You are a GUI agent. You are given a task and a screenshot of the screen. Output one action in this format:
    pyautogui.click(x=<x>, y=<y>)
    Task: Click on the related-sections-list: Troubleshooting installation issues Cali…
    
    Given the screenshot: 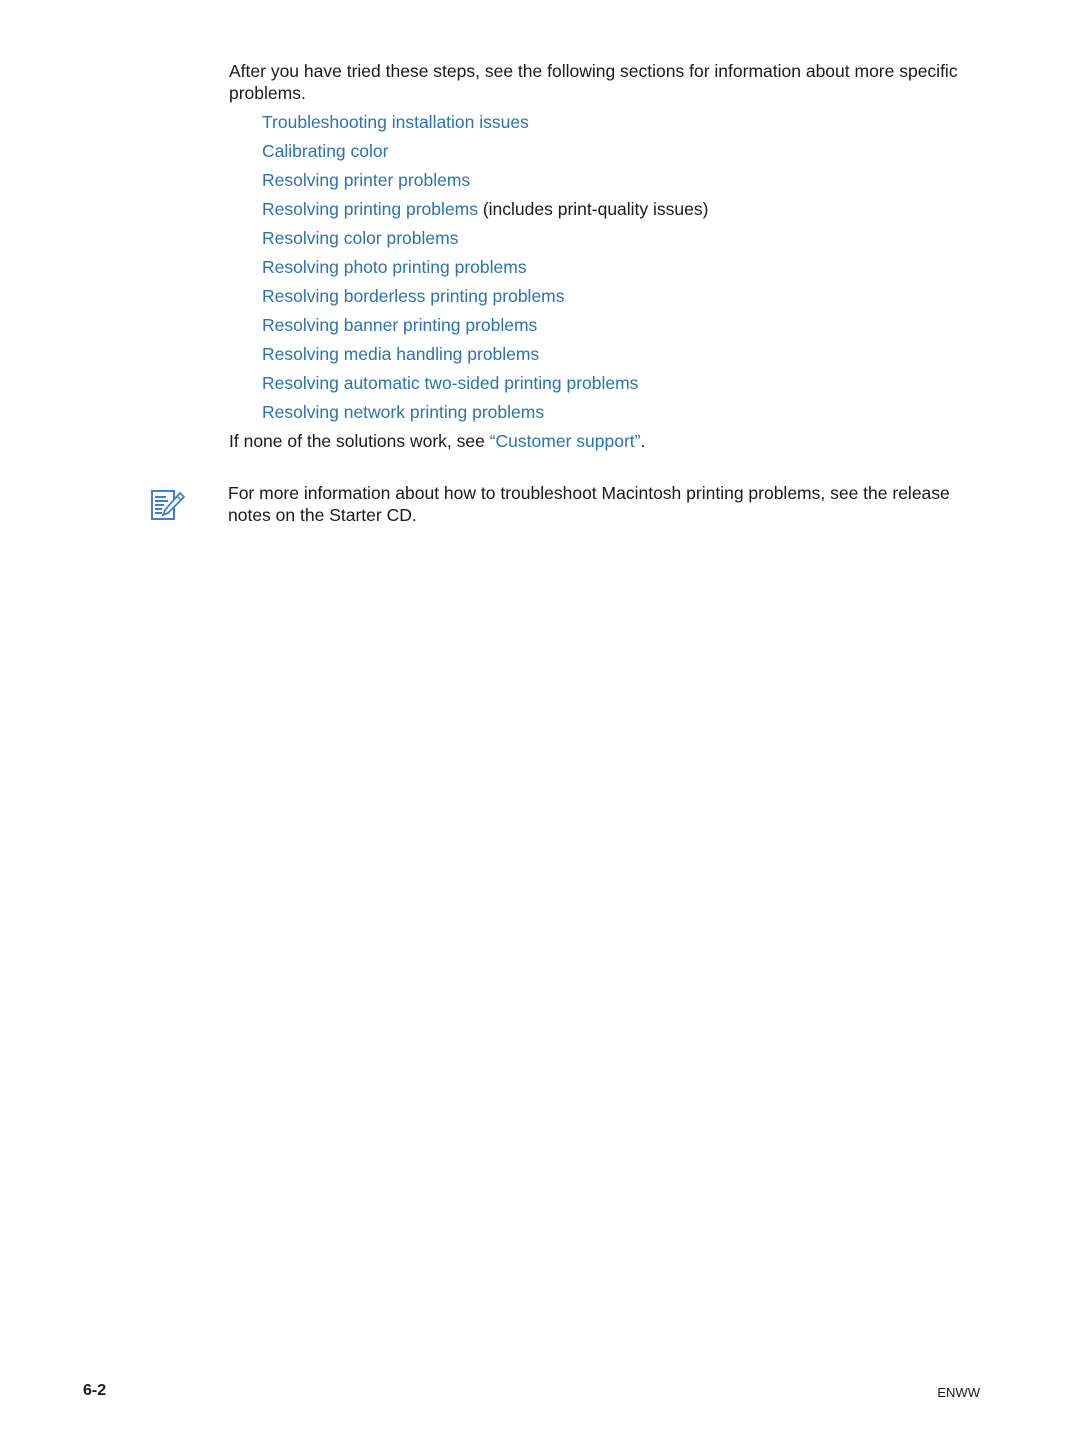 What is the action you would take?
    pyautogui.click(x=485, y=270)
    